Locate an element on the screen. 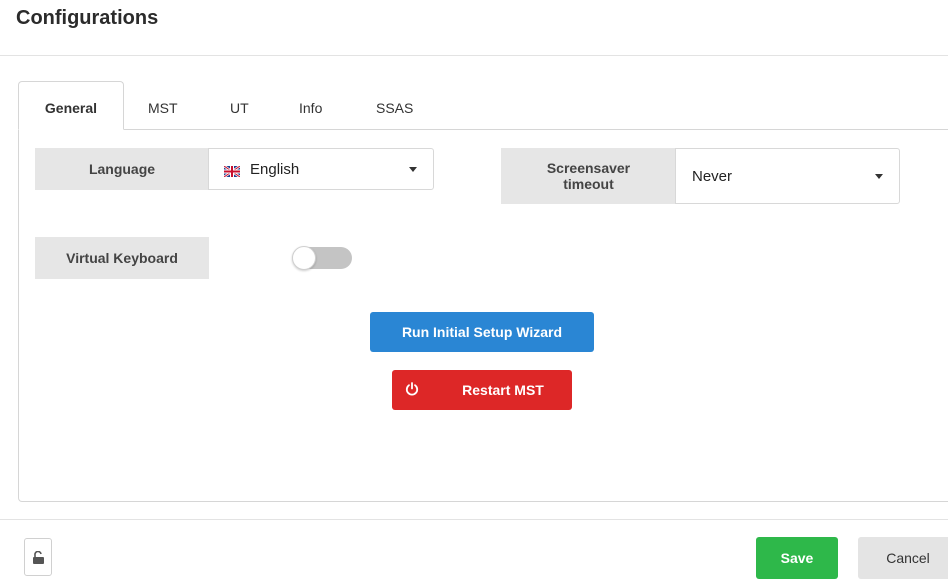 Image resolution: width=948 pixels, height=582 pixels. title-divider is located at coordinates (474, 55).